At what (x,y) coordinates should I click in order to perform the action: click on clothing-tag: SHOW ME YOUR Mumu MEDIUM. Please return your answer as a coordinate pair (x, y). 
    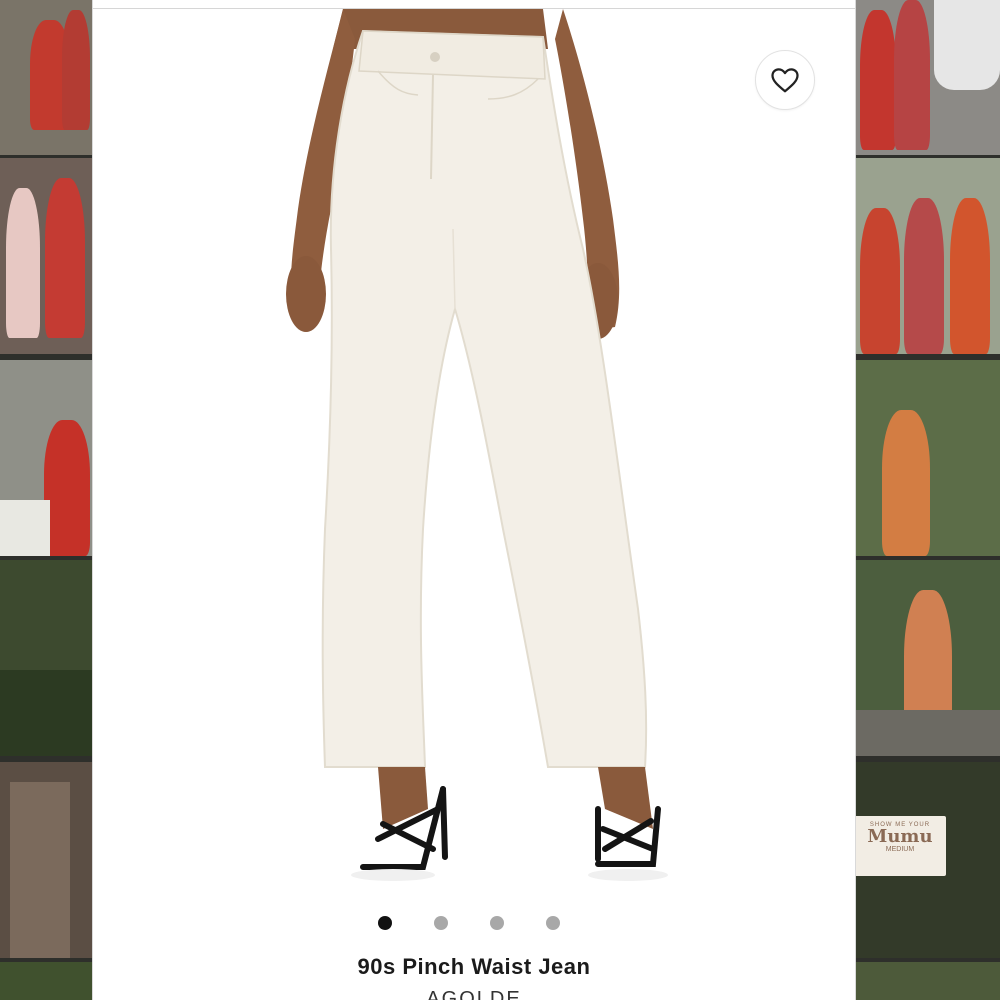
    Looking at the image, I should click on (900, 846).